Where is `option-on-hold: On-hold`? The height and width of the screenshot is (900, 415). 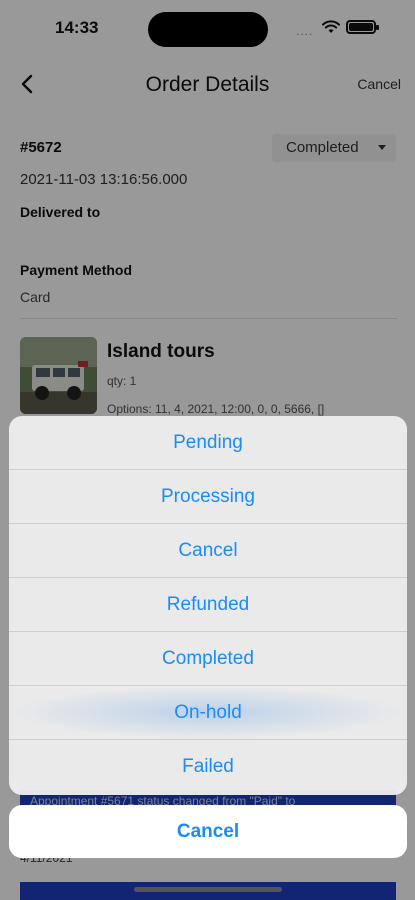
option-on-hold: On-hold is located at coordinates (208, 713).